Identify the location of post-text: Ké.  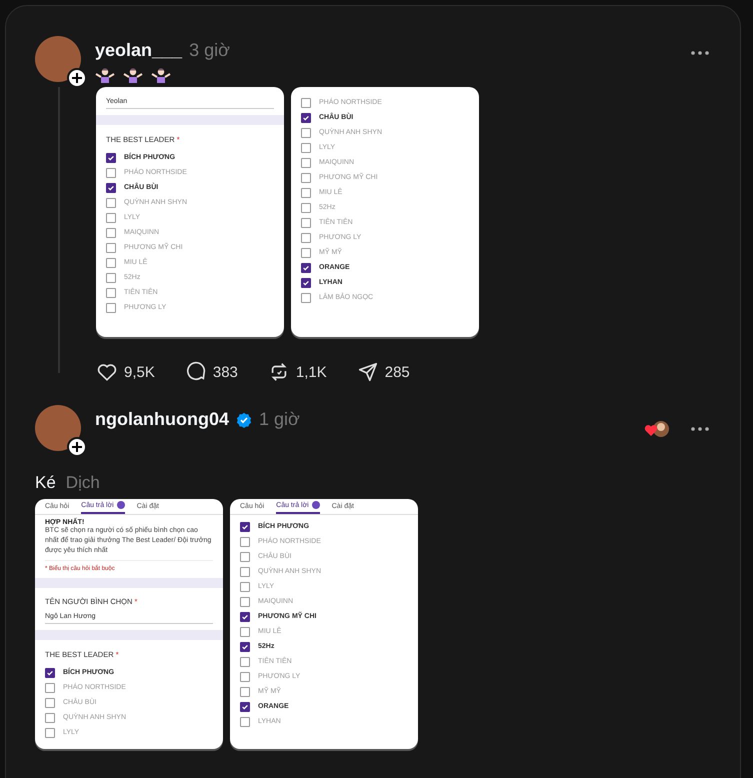
(45, 483).